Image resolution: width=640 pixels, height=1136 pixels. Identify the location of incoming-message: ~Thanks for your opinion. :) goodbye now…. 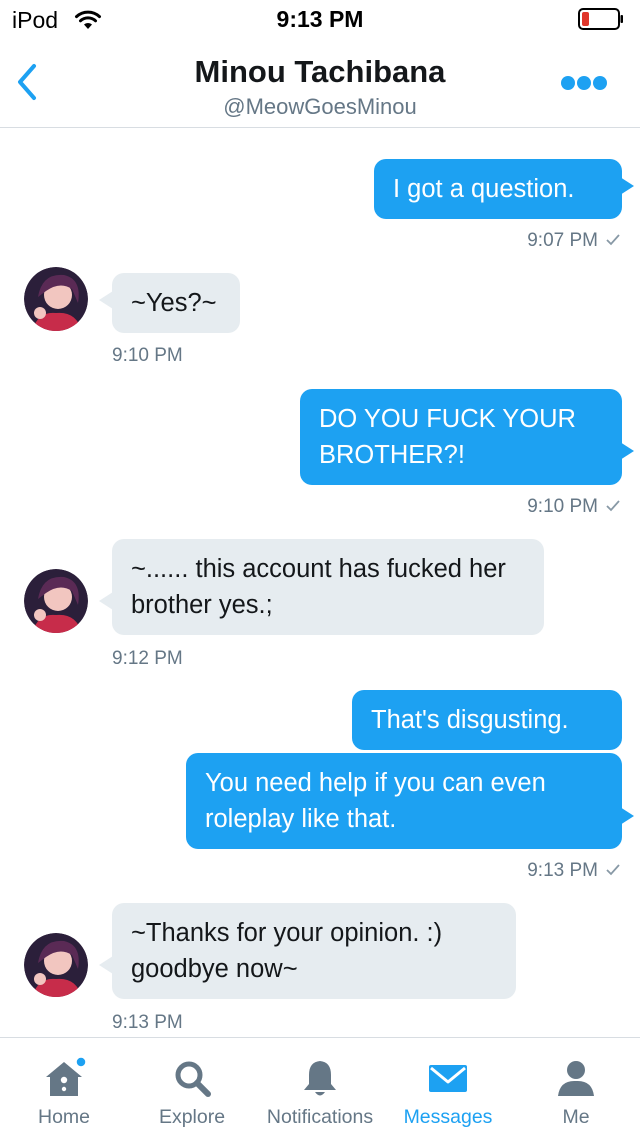
(314, 951).